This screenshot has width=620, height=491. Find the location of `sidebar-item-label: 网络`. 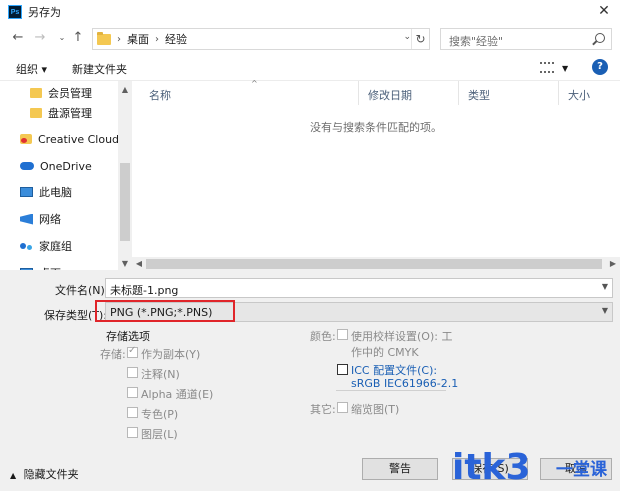

sidebar-item-label: 网络 is located at coordinates (50, 219).